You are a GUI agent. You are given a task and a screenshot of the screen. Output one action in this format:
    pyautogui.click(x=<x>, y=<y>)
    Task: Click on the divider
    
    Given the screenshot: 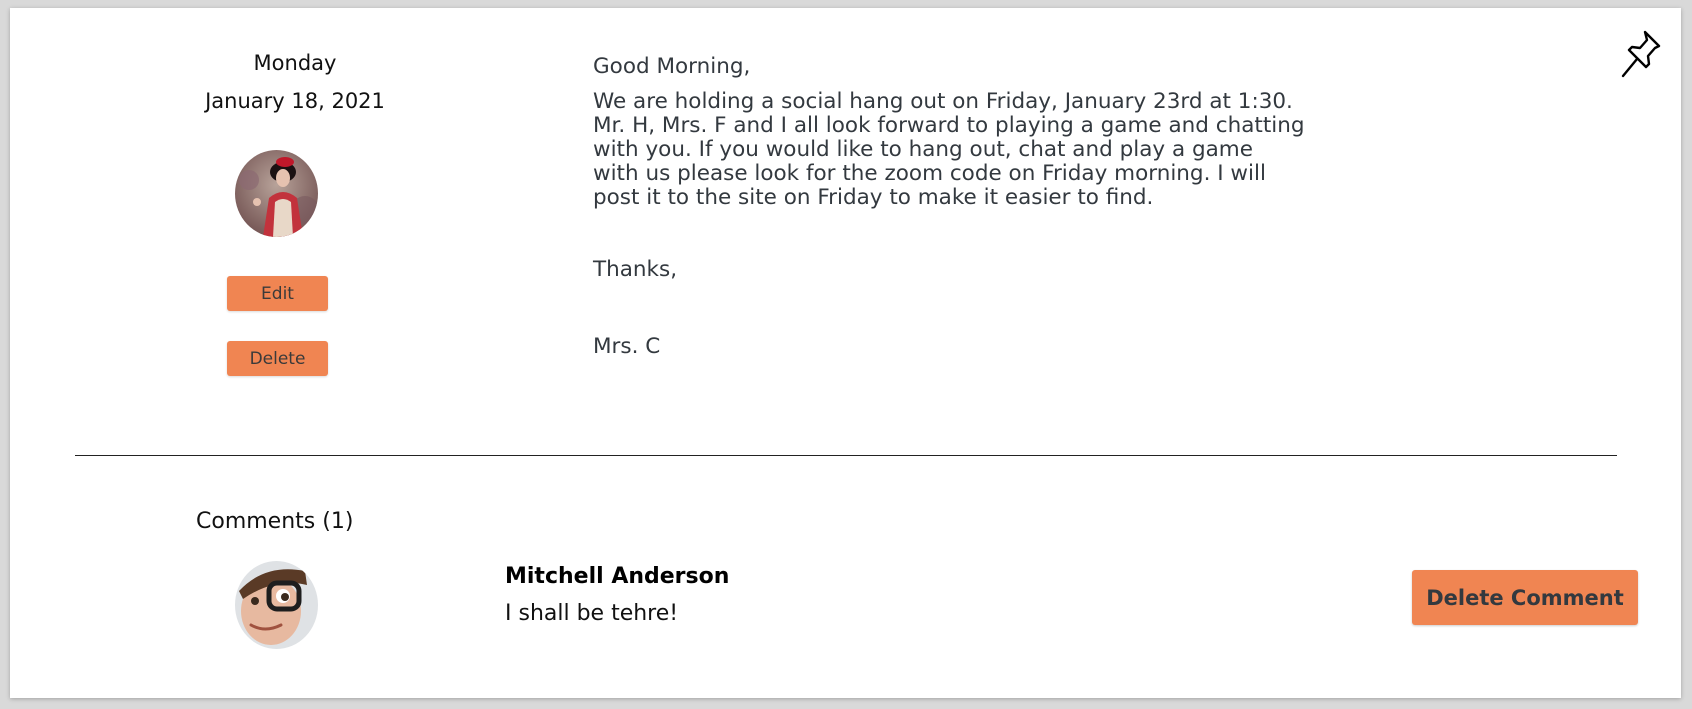 What is the action you would take?
    pyautogui.click(x=846, y=455)
    